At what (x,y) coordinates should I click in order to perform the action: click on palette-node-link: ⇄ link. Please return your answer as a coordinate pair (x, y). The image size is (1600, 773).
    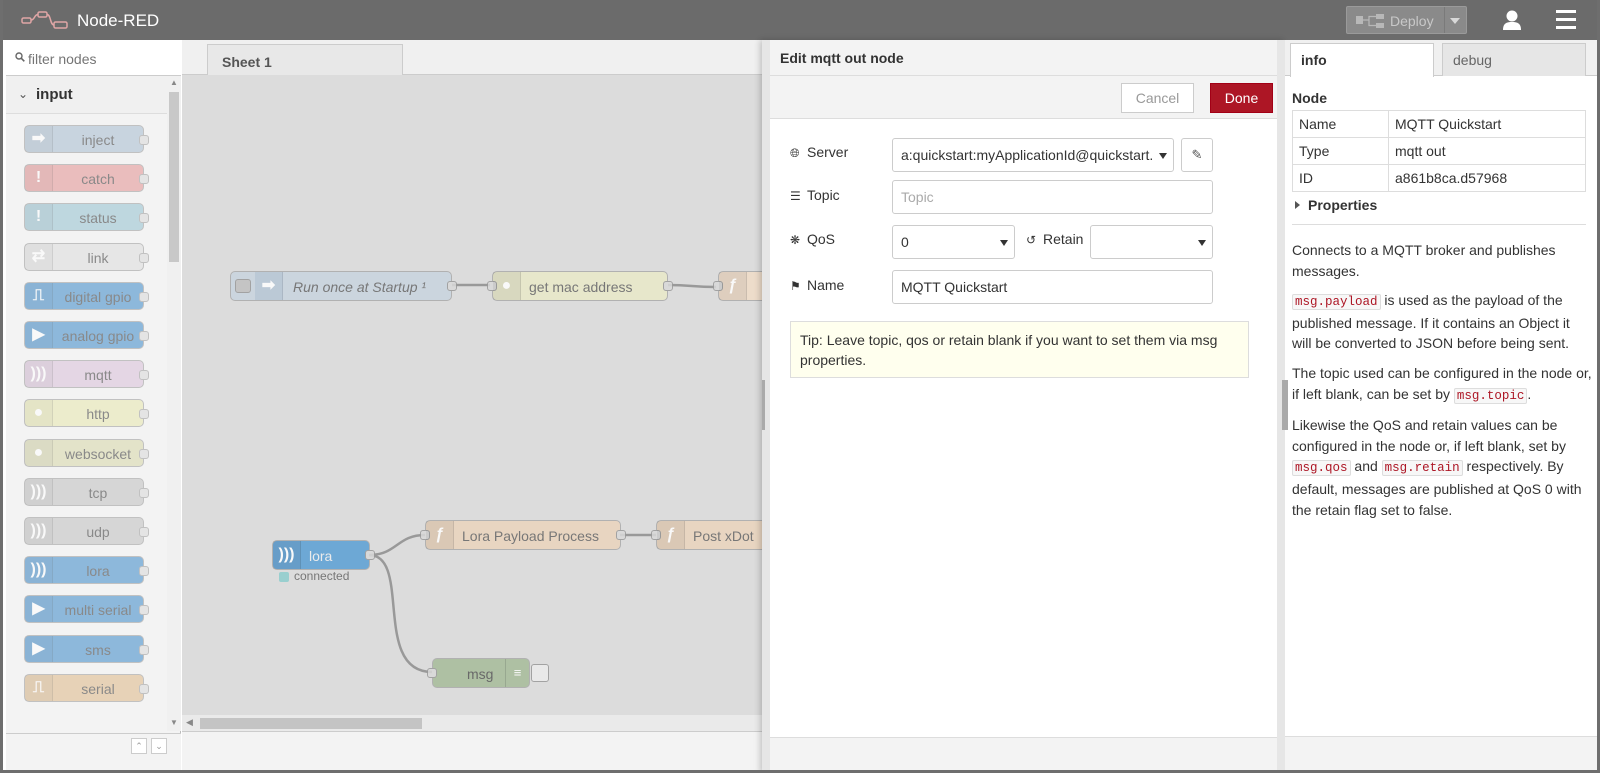
    Looking at the image, I should click on (86, 256).